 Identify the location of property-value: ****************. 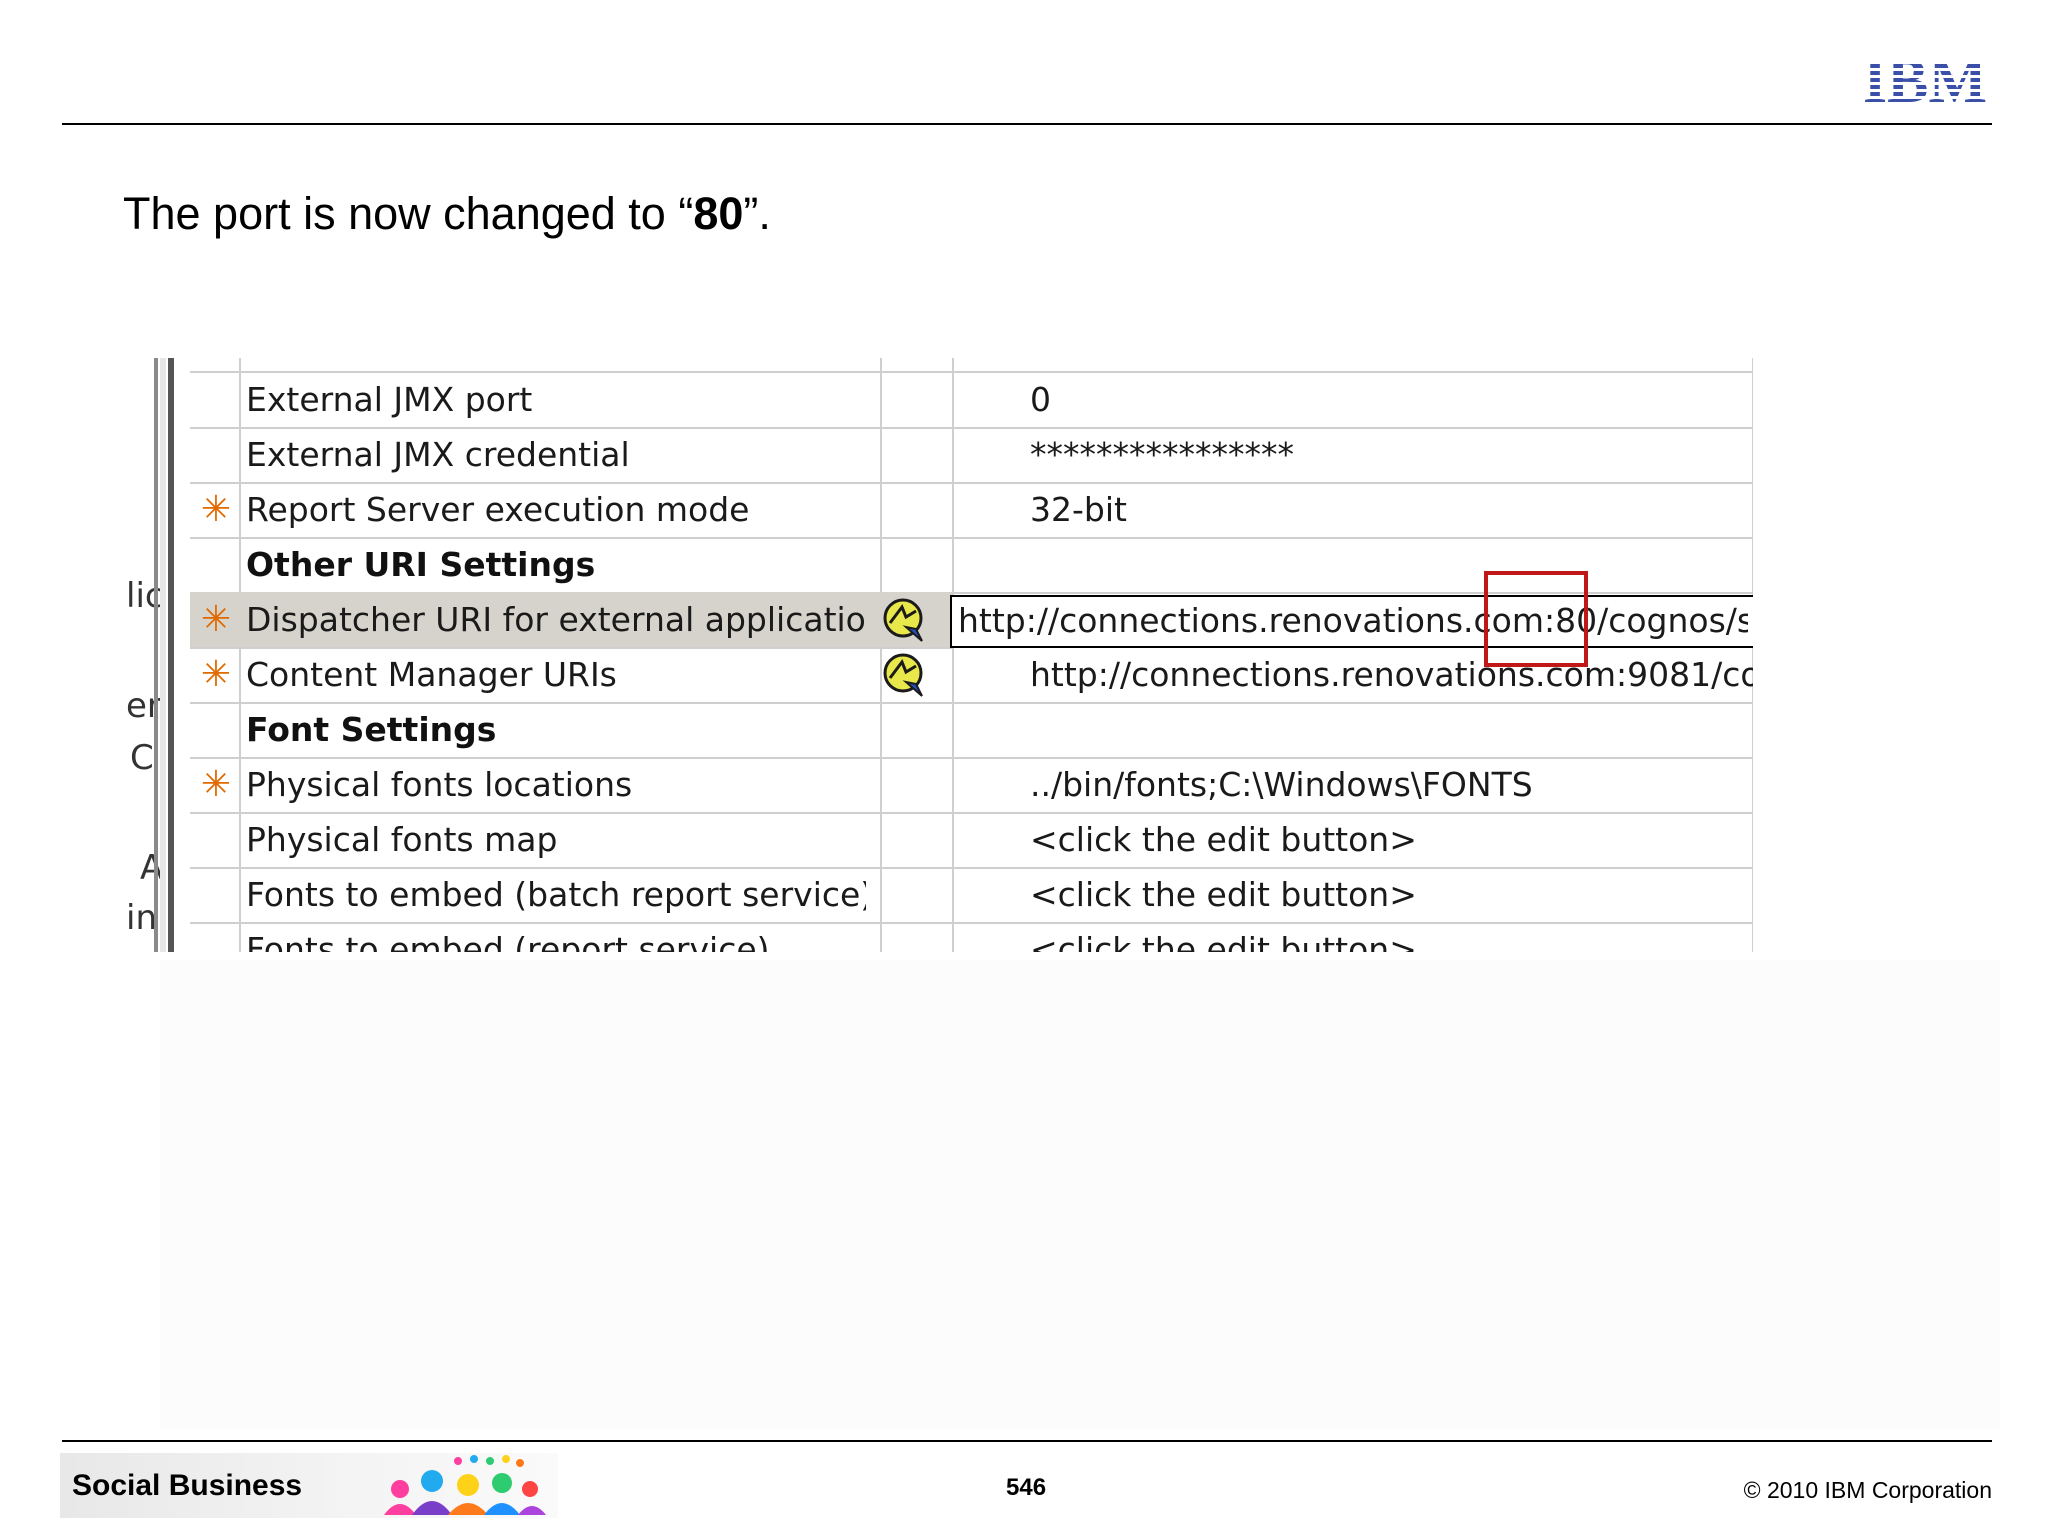
(1391, 454).